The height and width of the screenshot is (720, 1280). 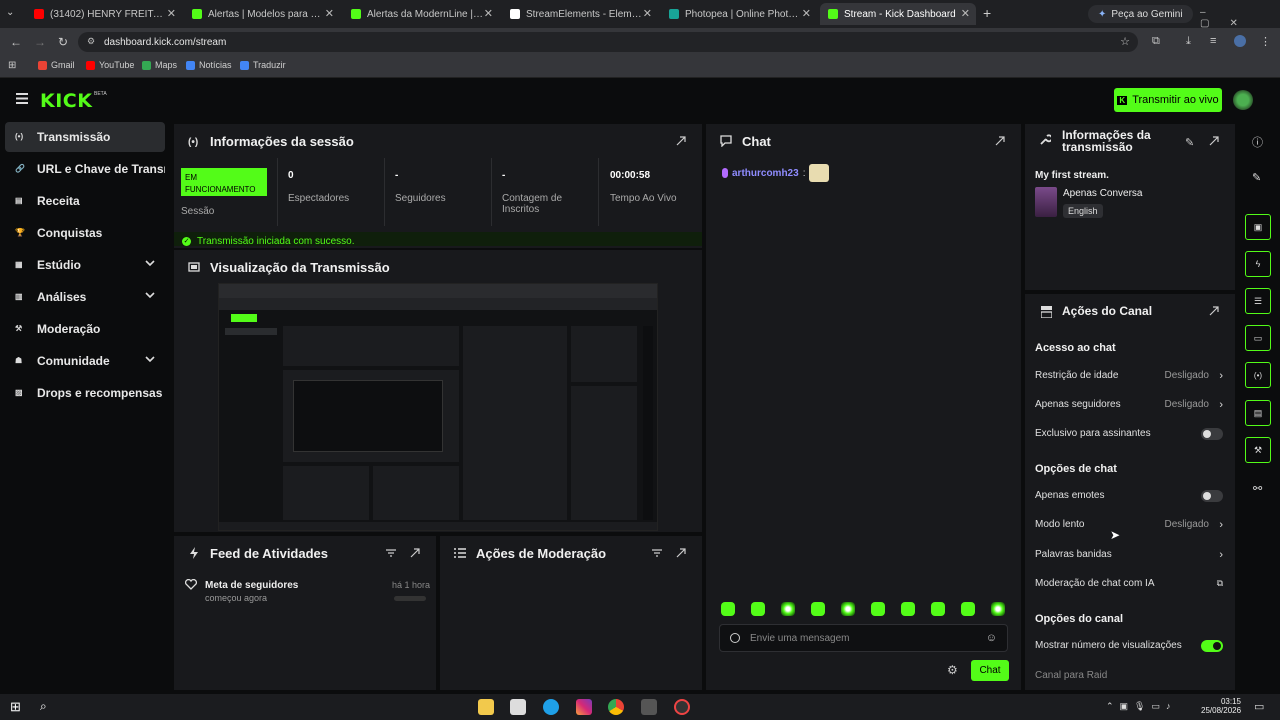 What do you see at coordinates (649, 707) in the screenshot?
I see `app-icon` at bounding box center [649, 707].